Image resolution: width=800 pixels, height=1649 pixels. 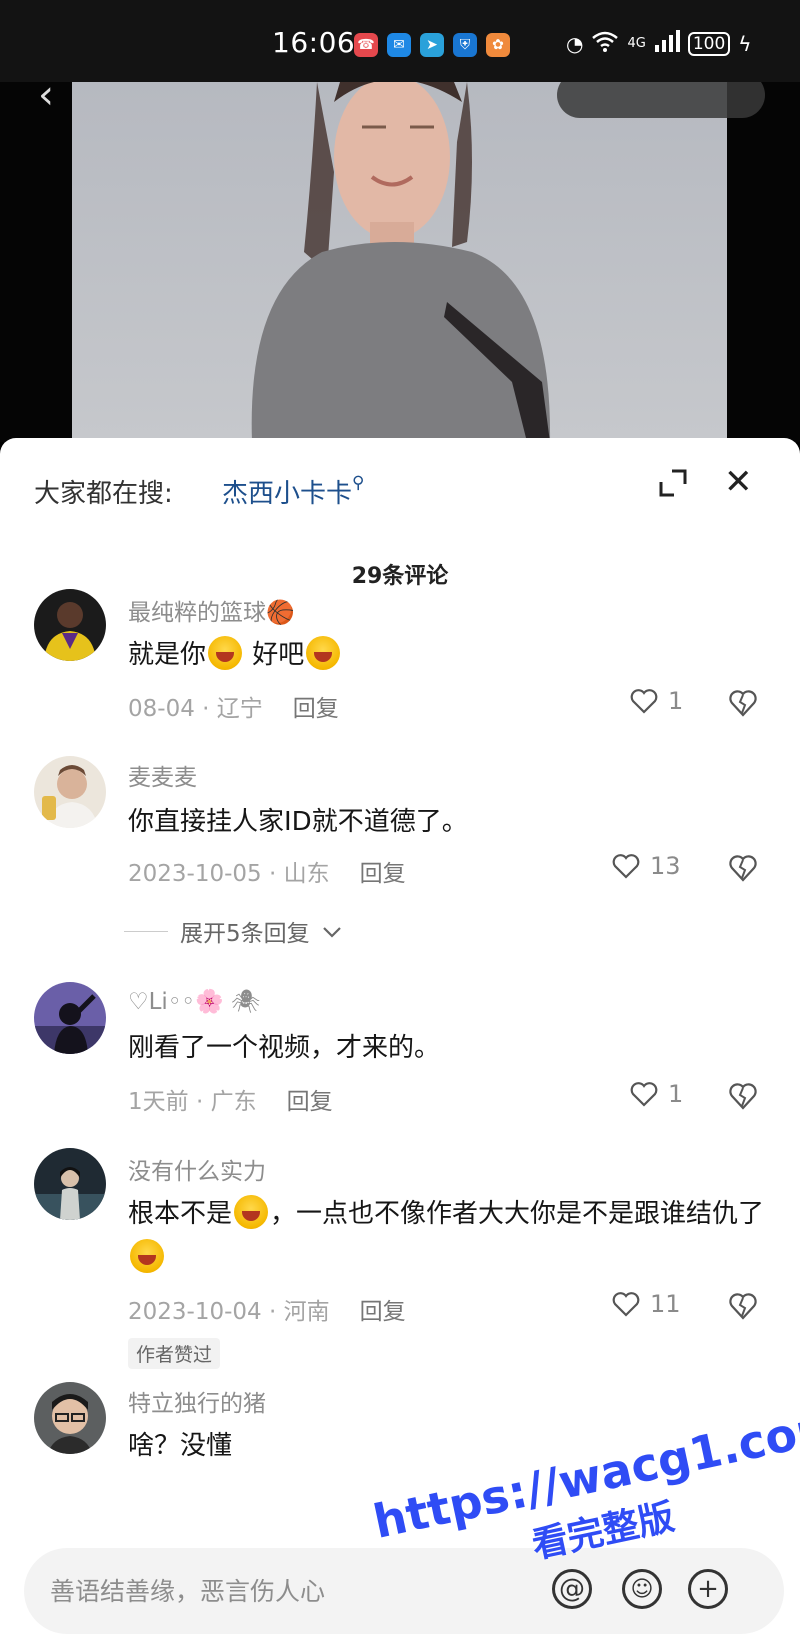 I want to click on like-button: 13, so click(x=646, y=866).